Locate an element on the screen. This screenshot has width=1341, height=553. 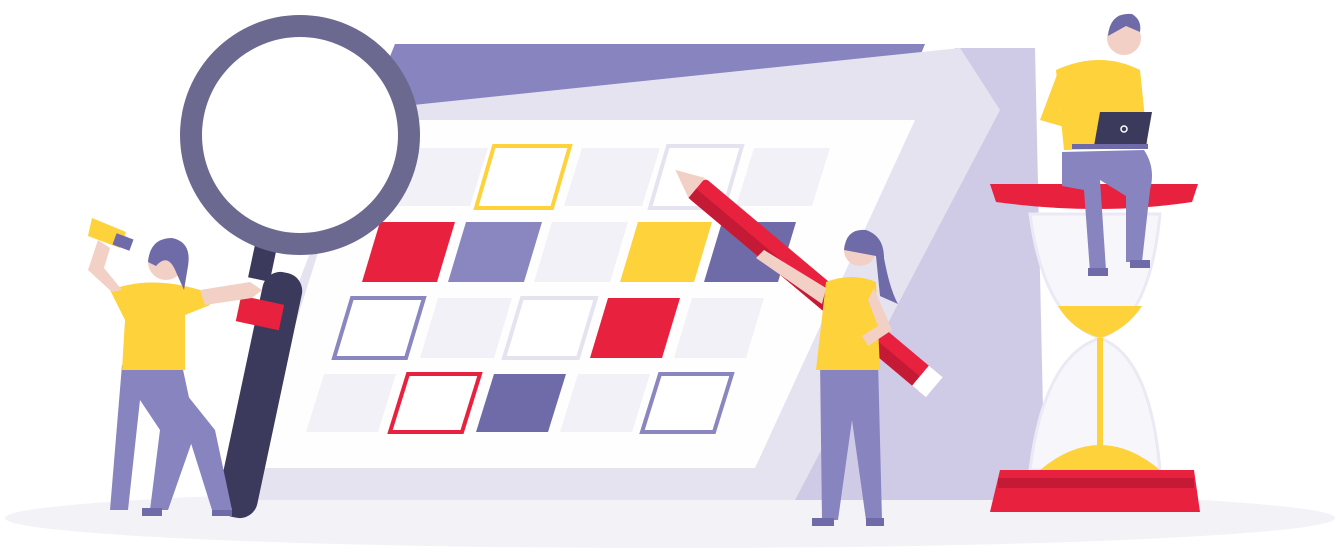
megaphone-handle is located at coordinates (123, 242).